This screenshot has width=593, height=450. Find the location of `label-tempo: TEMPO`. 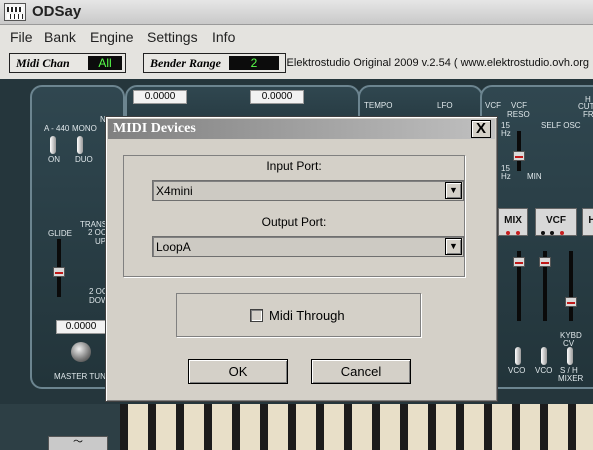

label-tempo: TEMPO is located at coordinates (378, 105).